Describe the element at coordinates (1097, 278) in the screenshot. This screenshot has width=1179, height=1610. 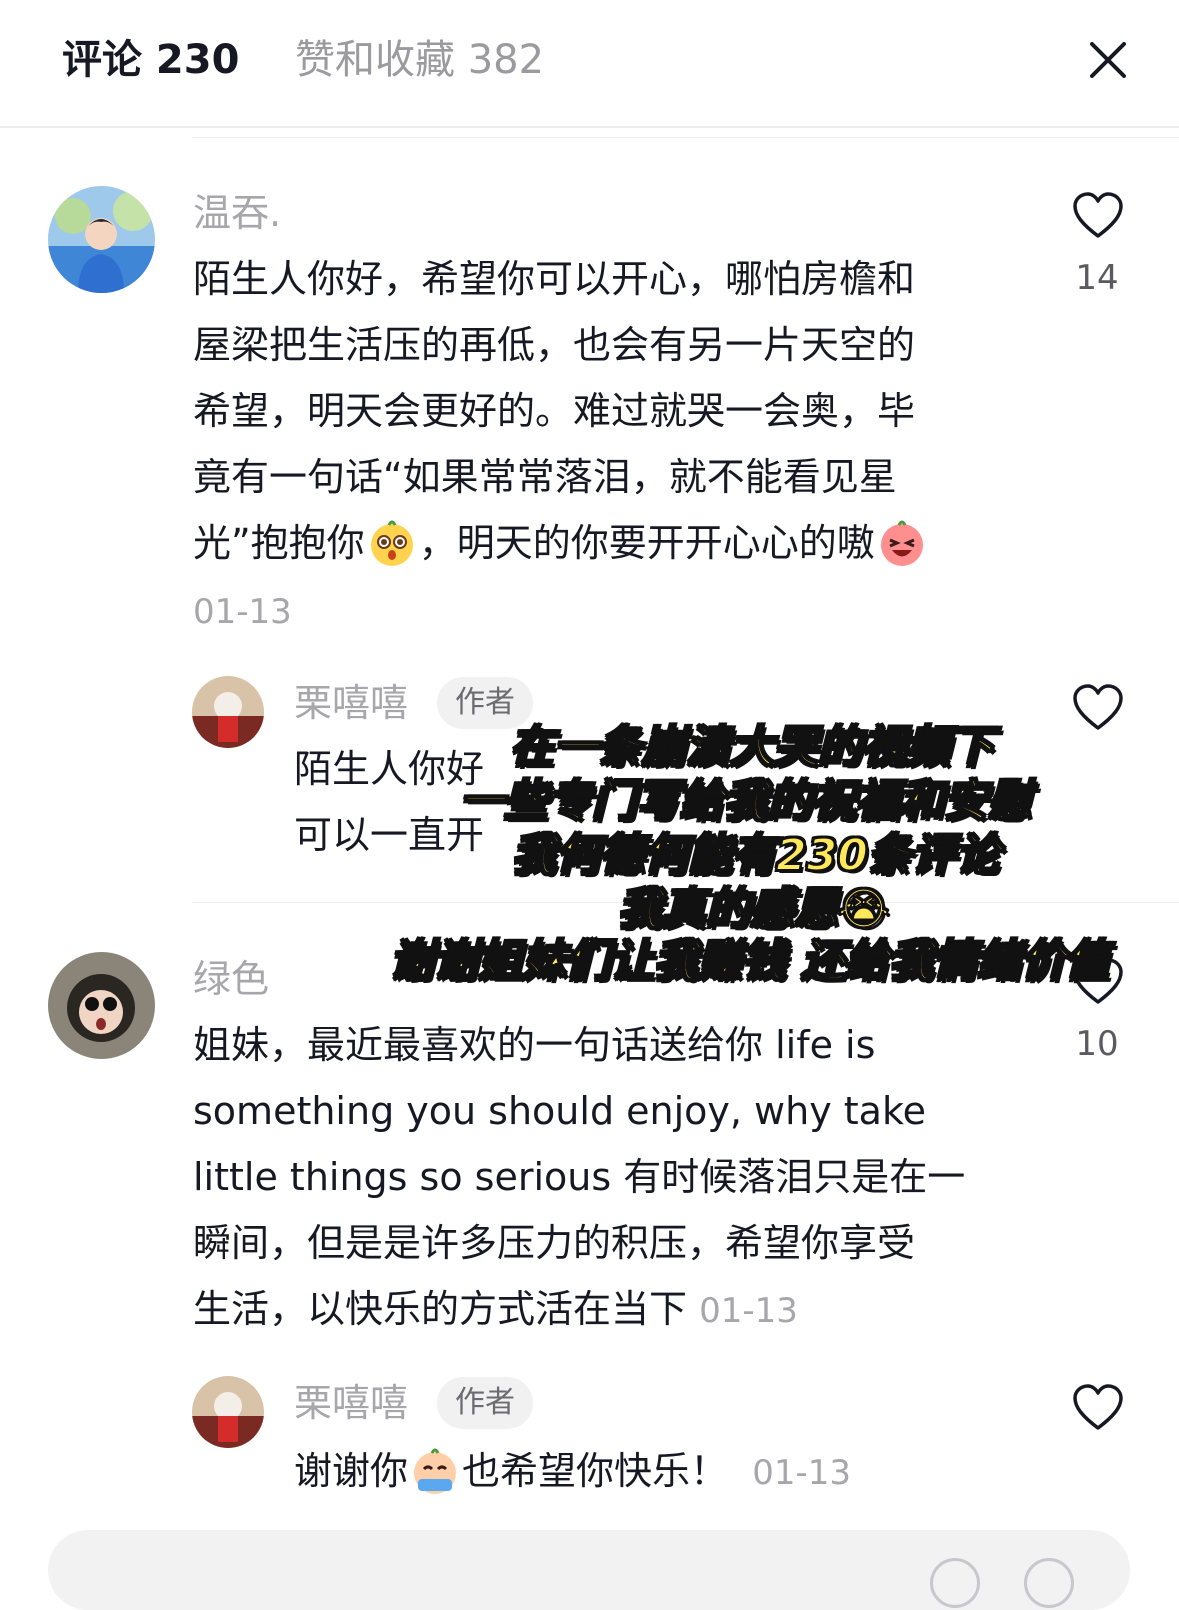
I see `like-count: 14` at that location.